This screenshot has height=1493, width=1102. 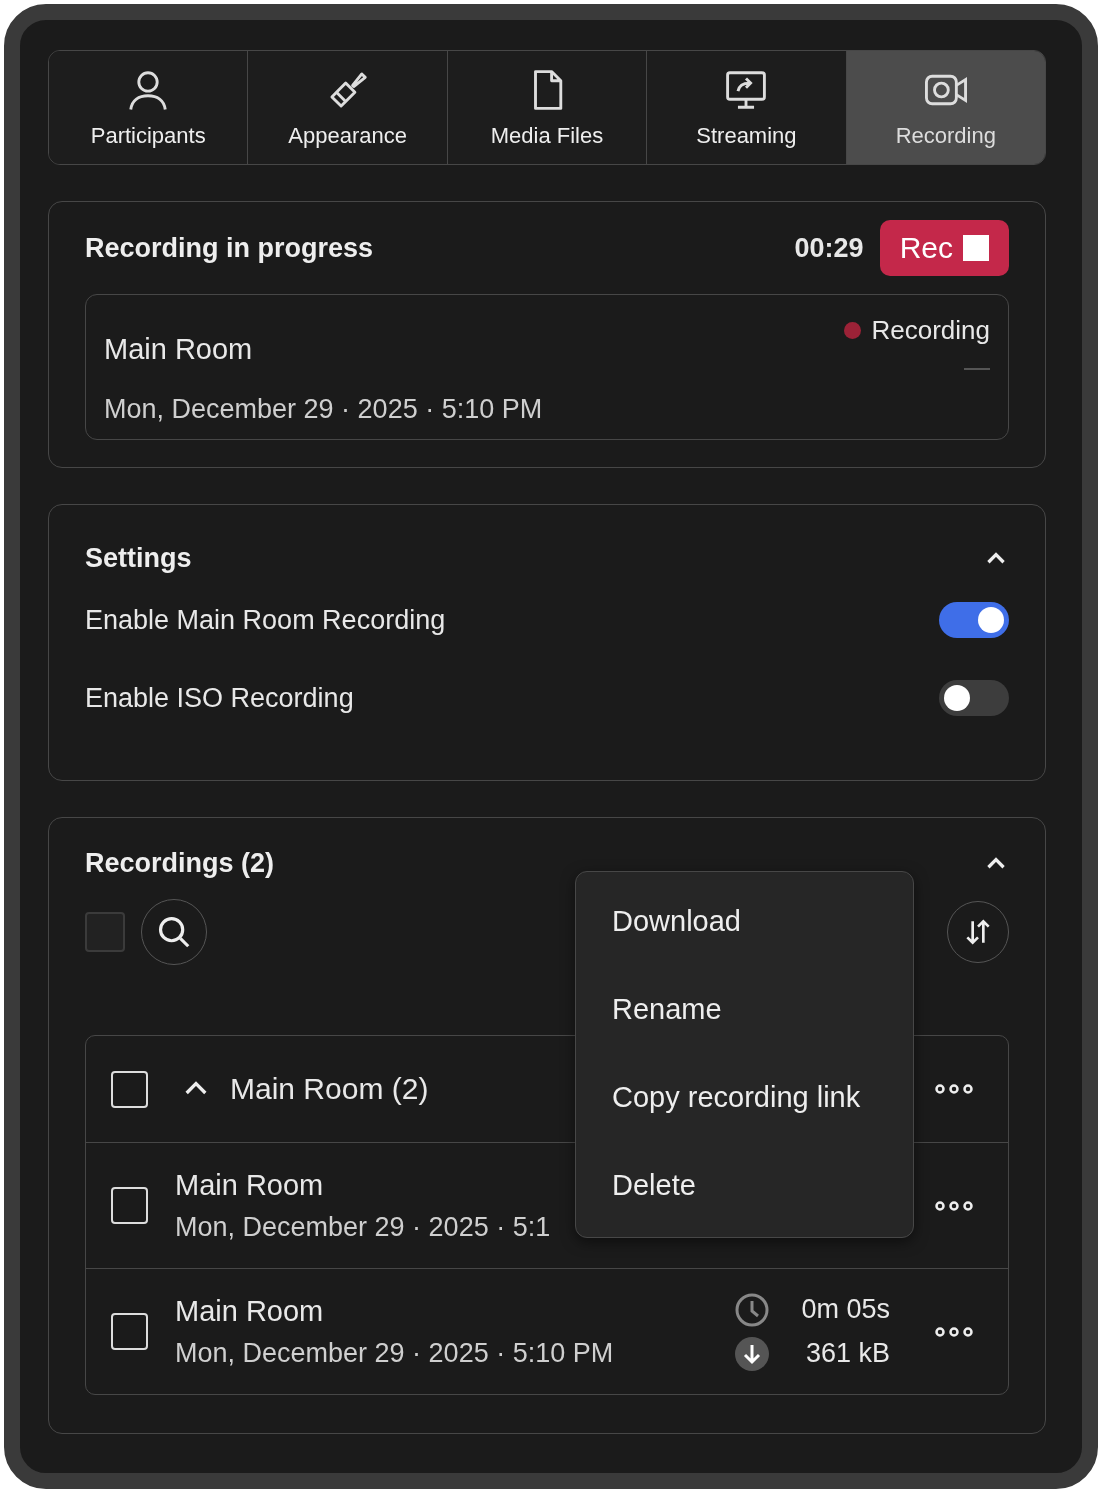 I want to click on timer: 00:29, so click(x=829, y=248).